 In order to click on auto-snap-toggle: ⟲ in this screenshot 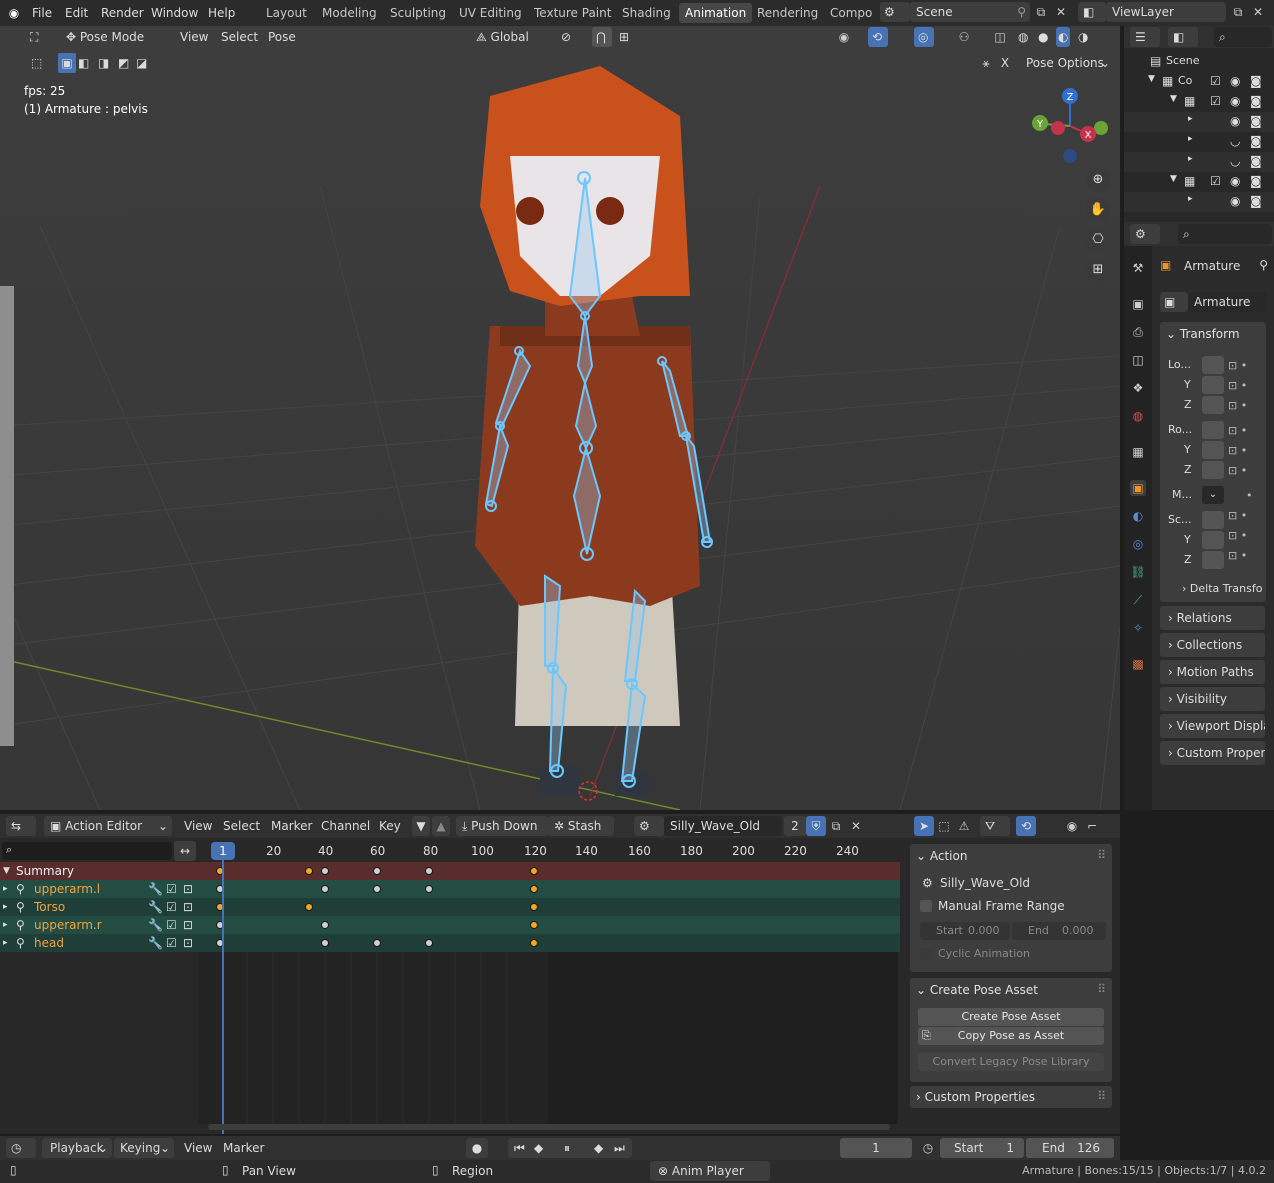, I will do `click(1026, 826)`.